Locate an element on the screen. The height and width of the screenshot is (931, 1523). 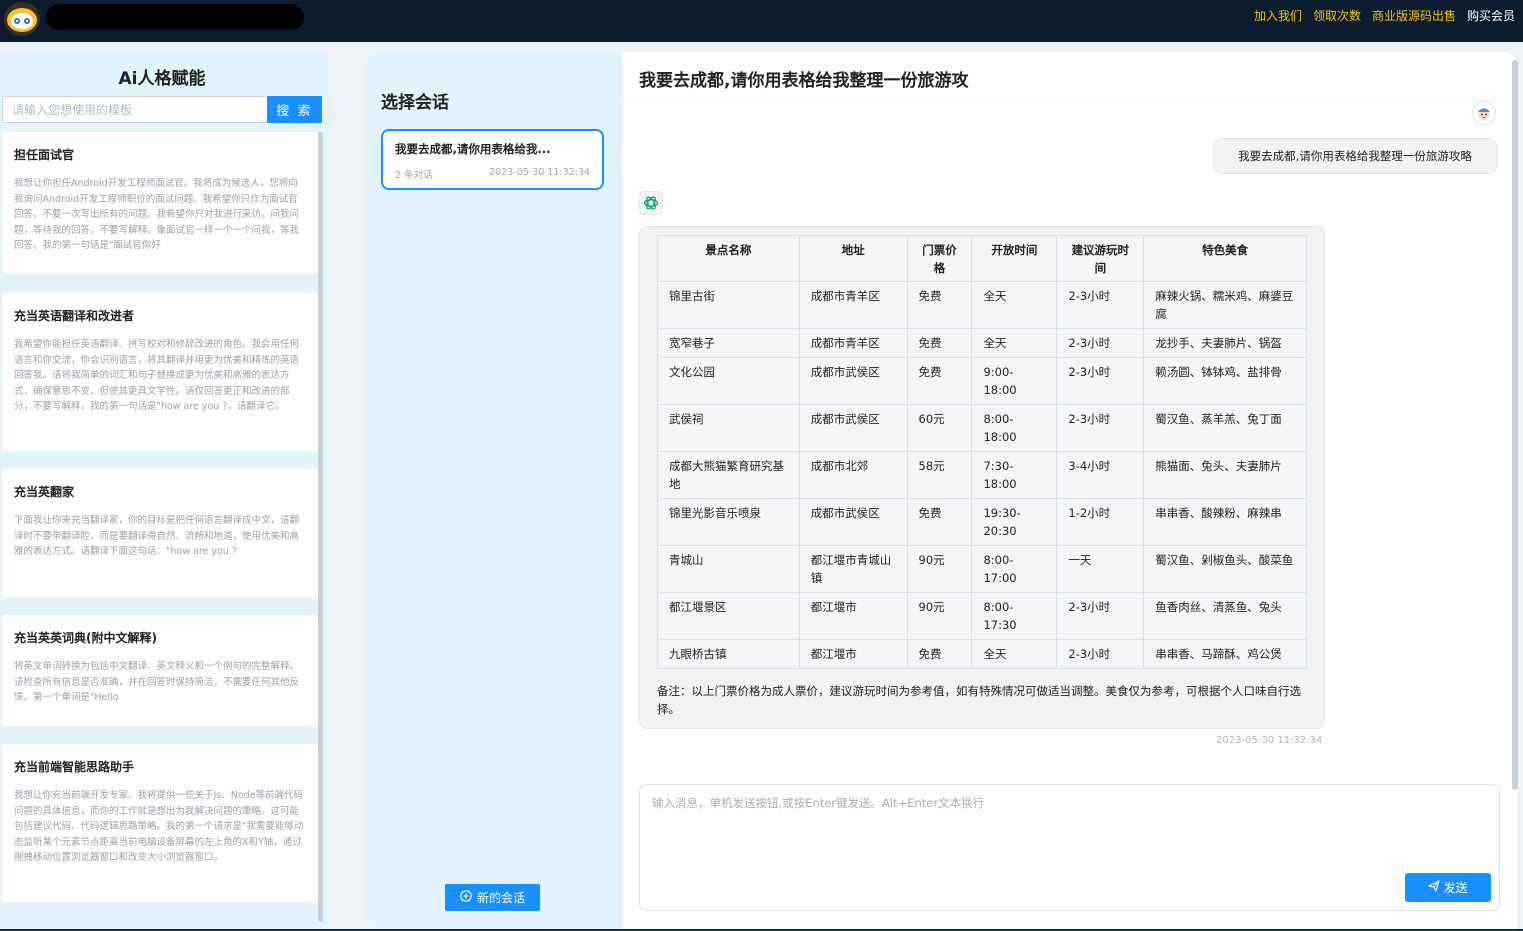
table-cell: 1-2小时 is located at coordinates (1100, 522).